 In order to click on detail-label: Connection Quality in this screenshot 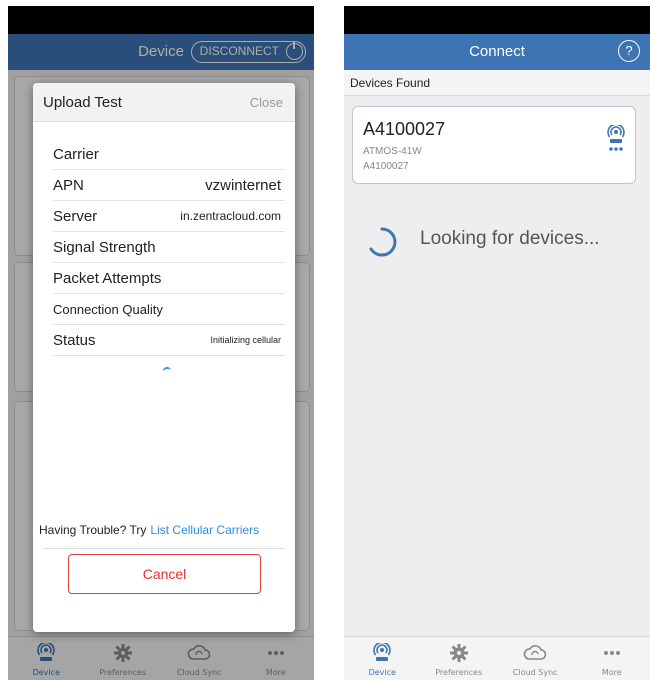, I will do `click(108, 309)`.